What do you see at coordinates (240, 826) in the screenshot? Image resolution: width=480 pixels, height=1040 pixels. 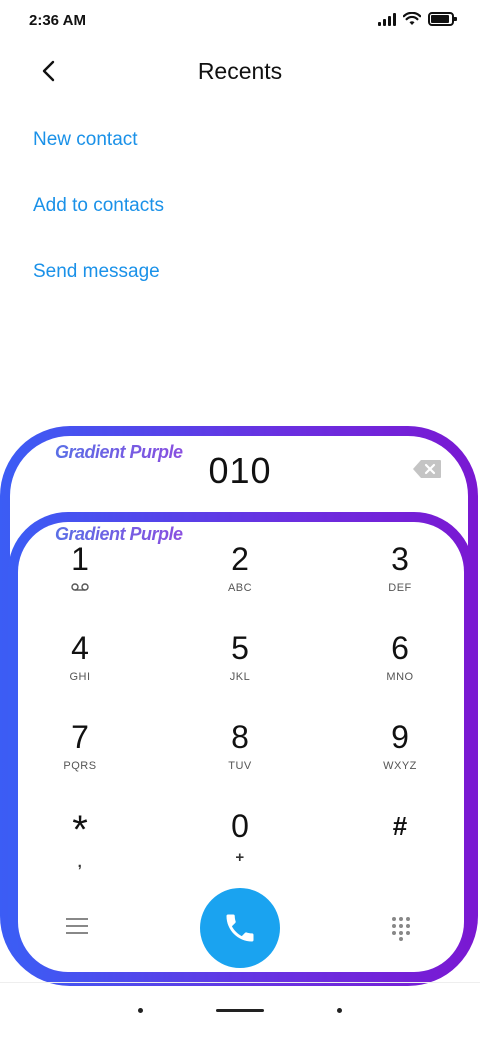 I see `key-digit: 0` at bounding box center [240, 826].